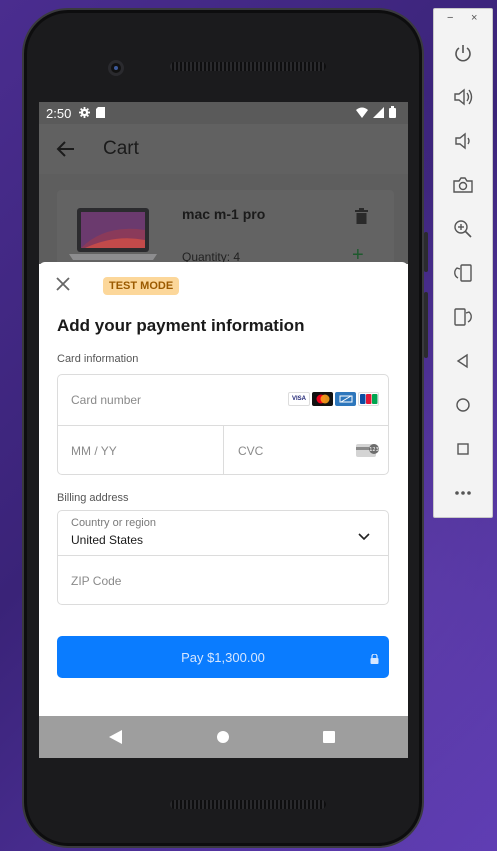 The image size is (497, 851). What do you see at coordinates (223, 232) in the screenshot?
I see `cart-list: mac m-1 pro Quantity: 4 +` at bounding box center [223, 232].